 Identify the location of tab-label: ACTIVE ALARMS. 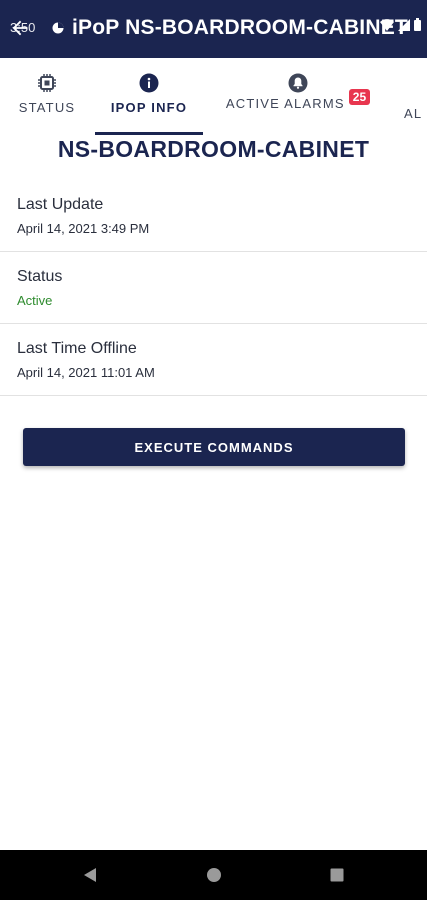
(285, 103).